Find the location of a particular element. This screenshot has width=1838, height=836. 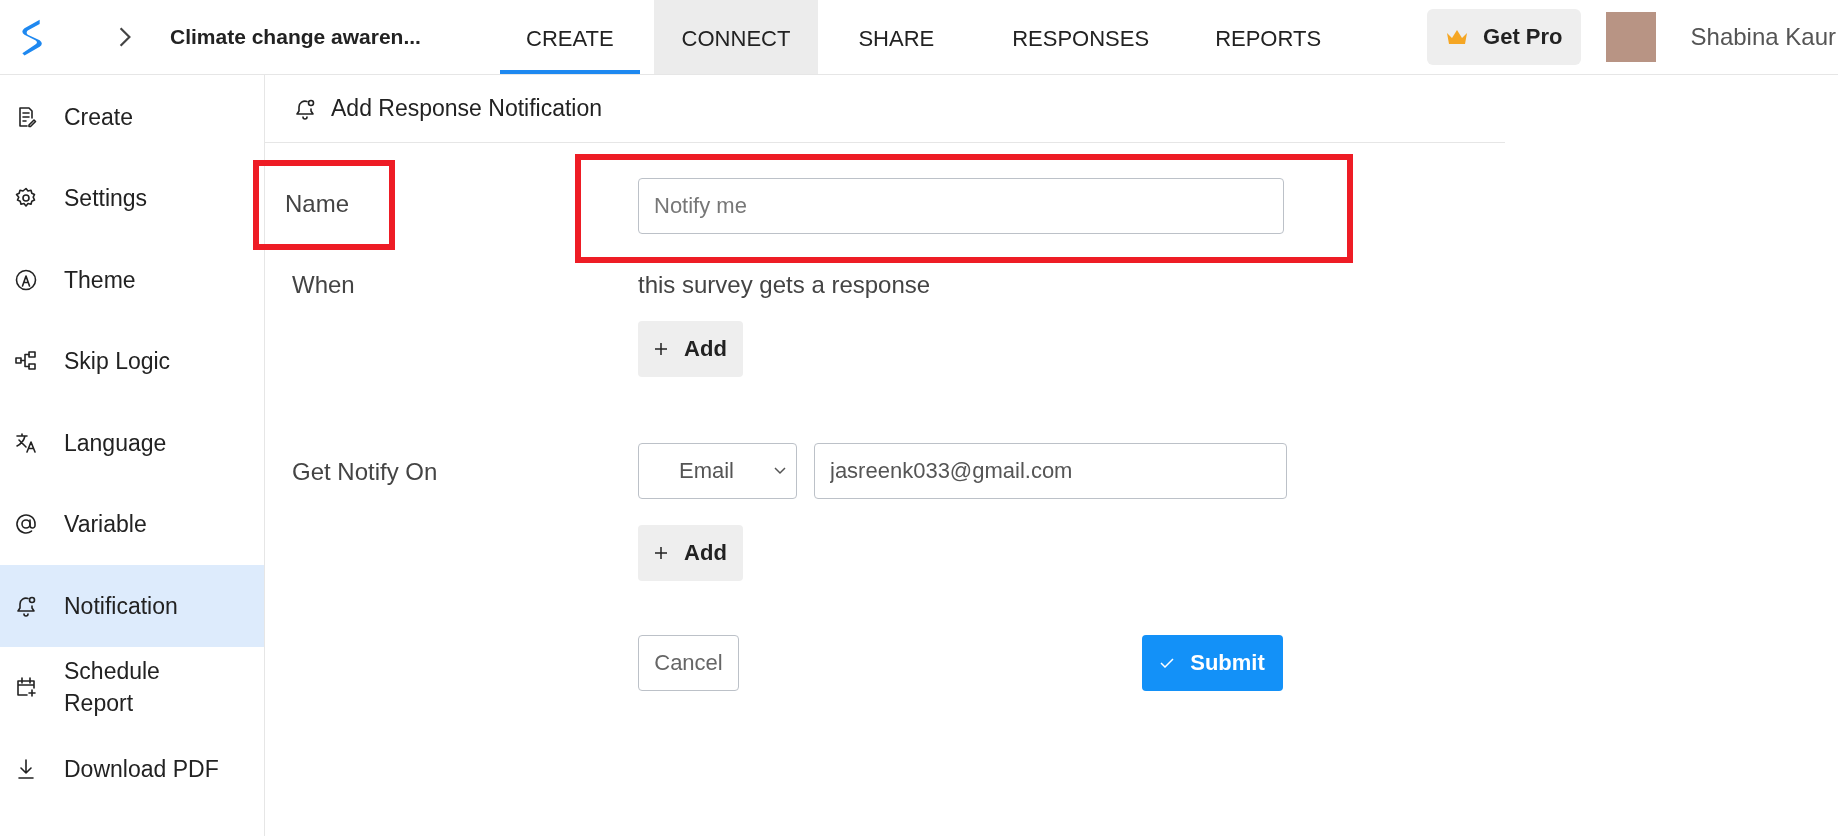

email-input-field: jasreenk033@gmail.com is located at coordinates (1050, 471).